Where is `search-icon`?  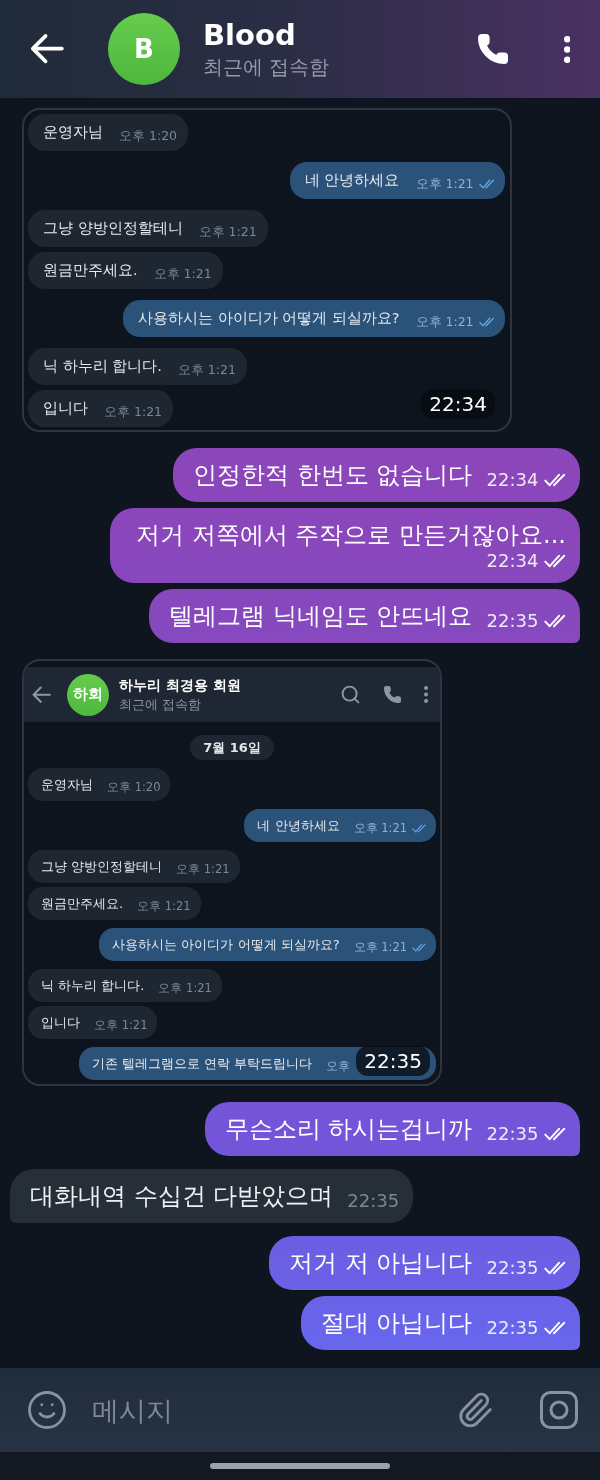
search-icon is located at coordinates (350, 694).